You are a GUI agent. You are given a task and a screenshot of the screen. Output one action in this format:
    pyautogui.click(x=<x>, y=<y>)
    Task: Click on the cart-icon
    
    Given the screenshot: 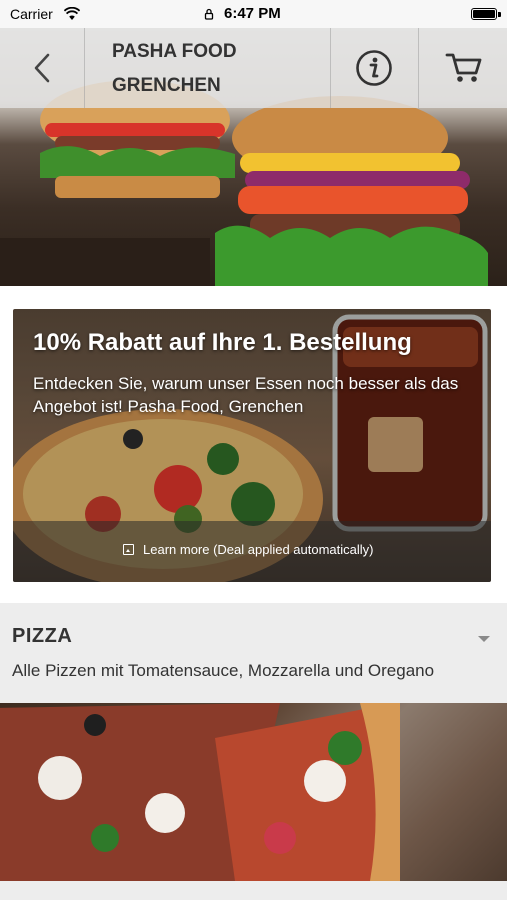 What is the action you would take?
    pyautogui.click(x=463, y=67)
    